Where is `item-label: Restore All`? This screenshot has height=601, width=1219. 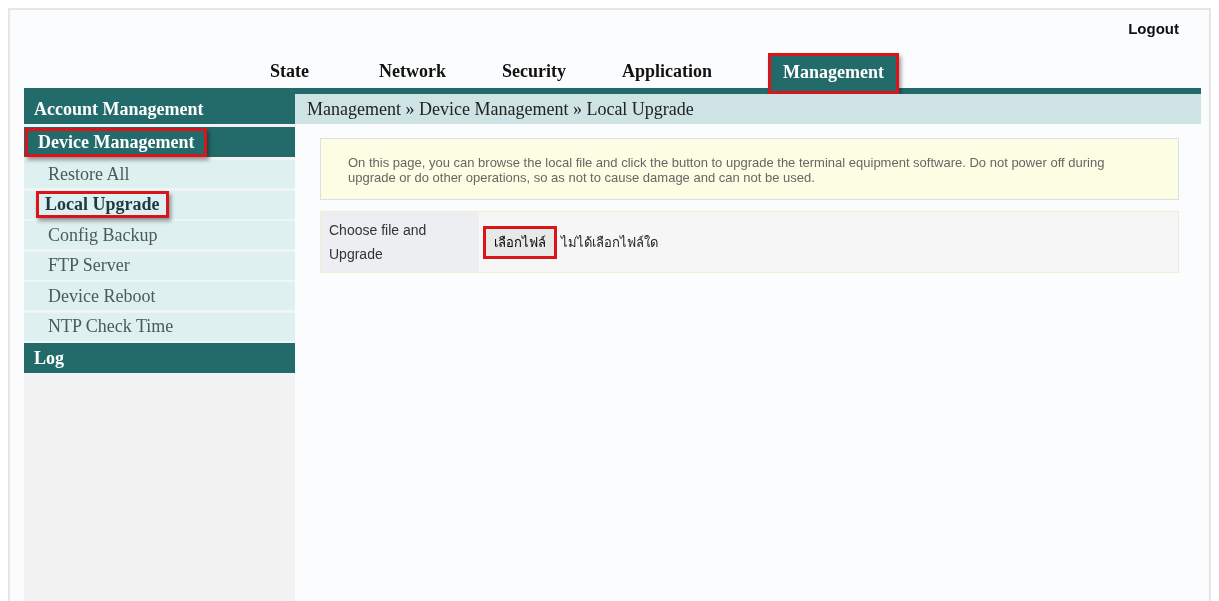
item-label: Restore All is located at coordinates (89, 174).